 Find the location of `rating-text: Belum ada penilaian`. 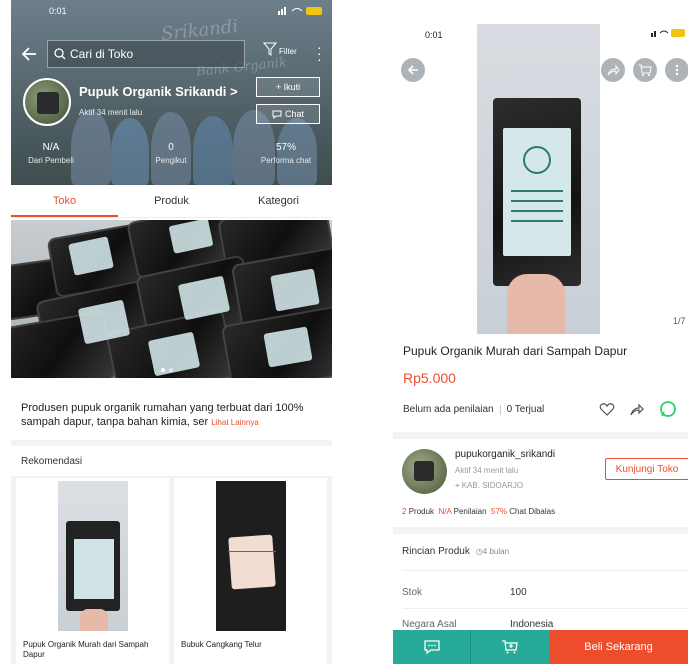

rating-text: Belum ada penilaian is located at coordinates (448, 409).